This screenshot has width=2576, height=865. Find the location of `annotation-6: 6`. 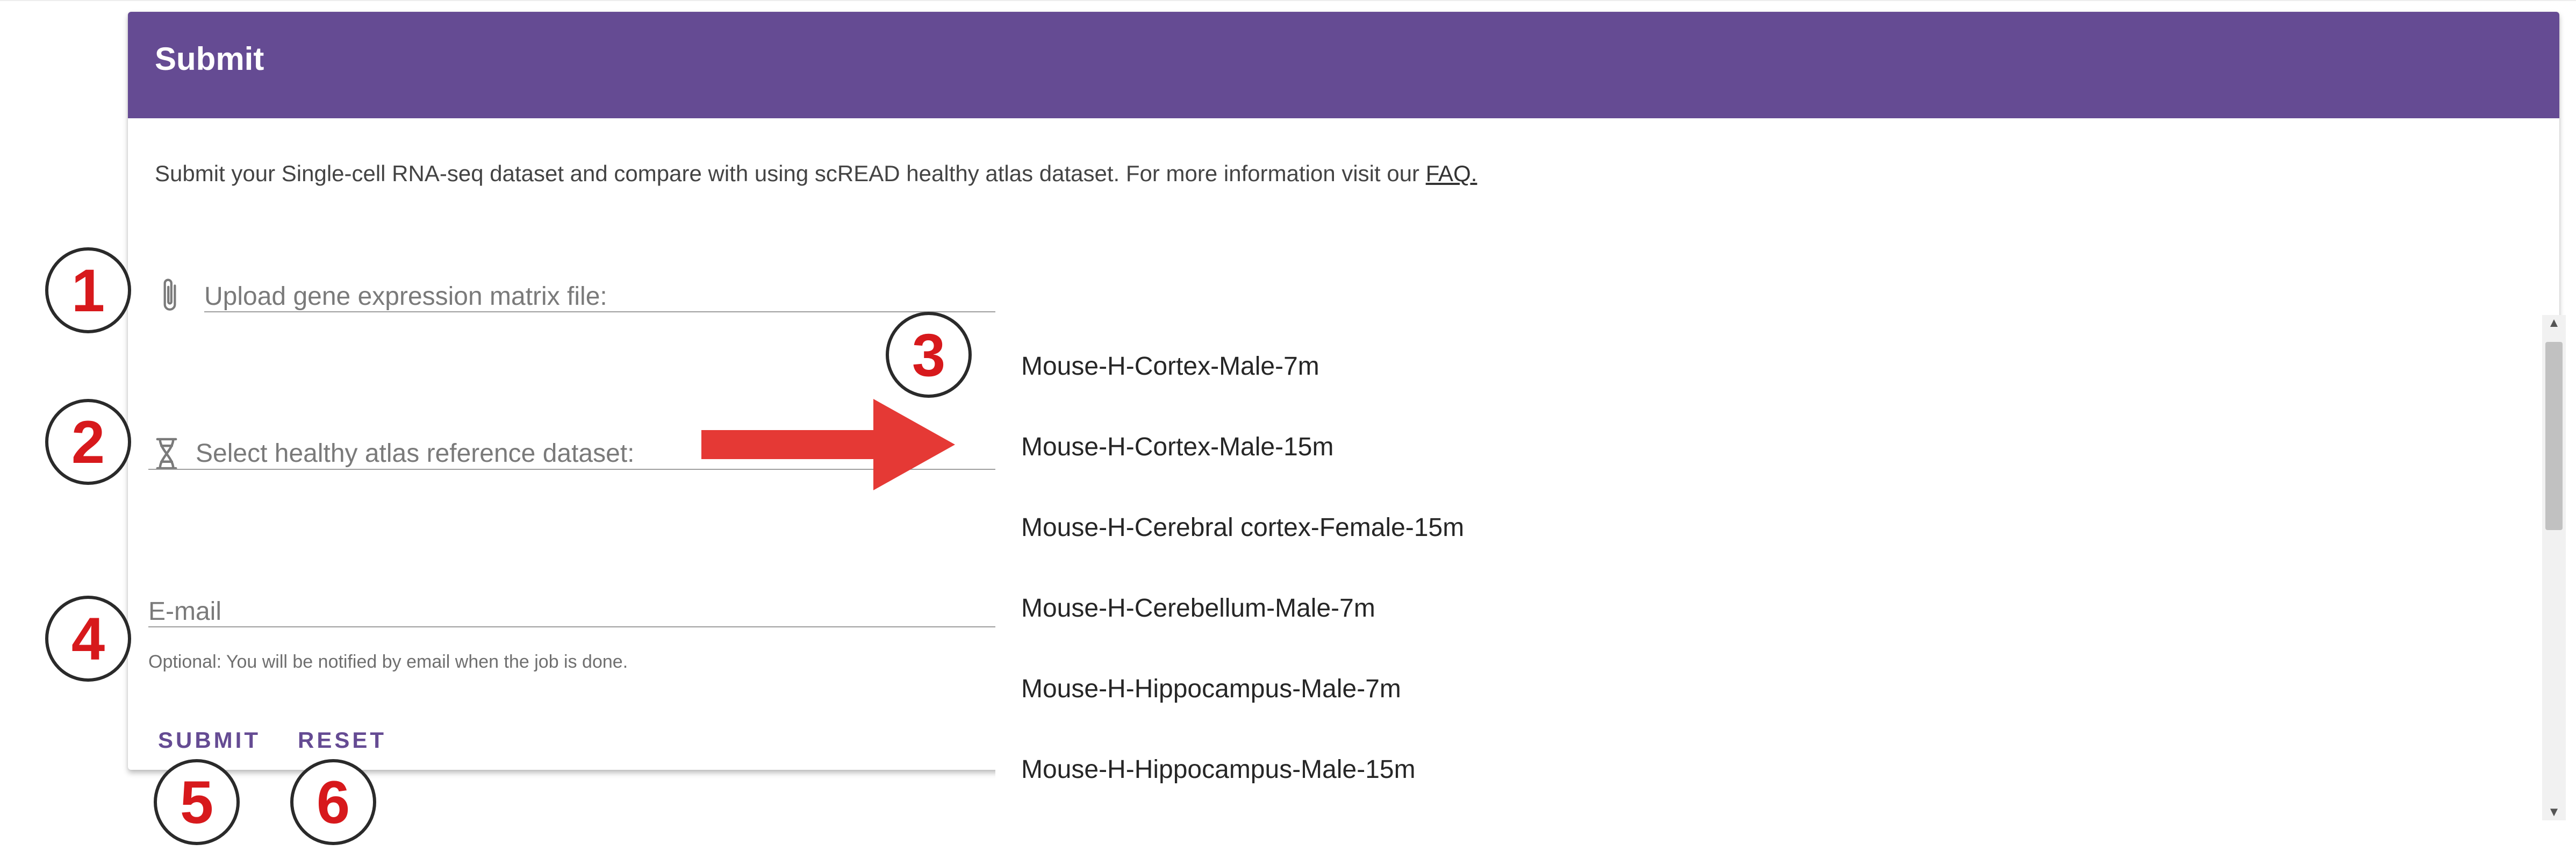

annotation-6: 6 is located at coordinates (333, 802).